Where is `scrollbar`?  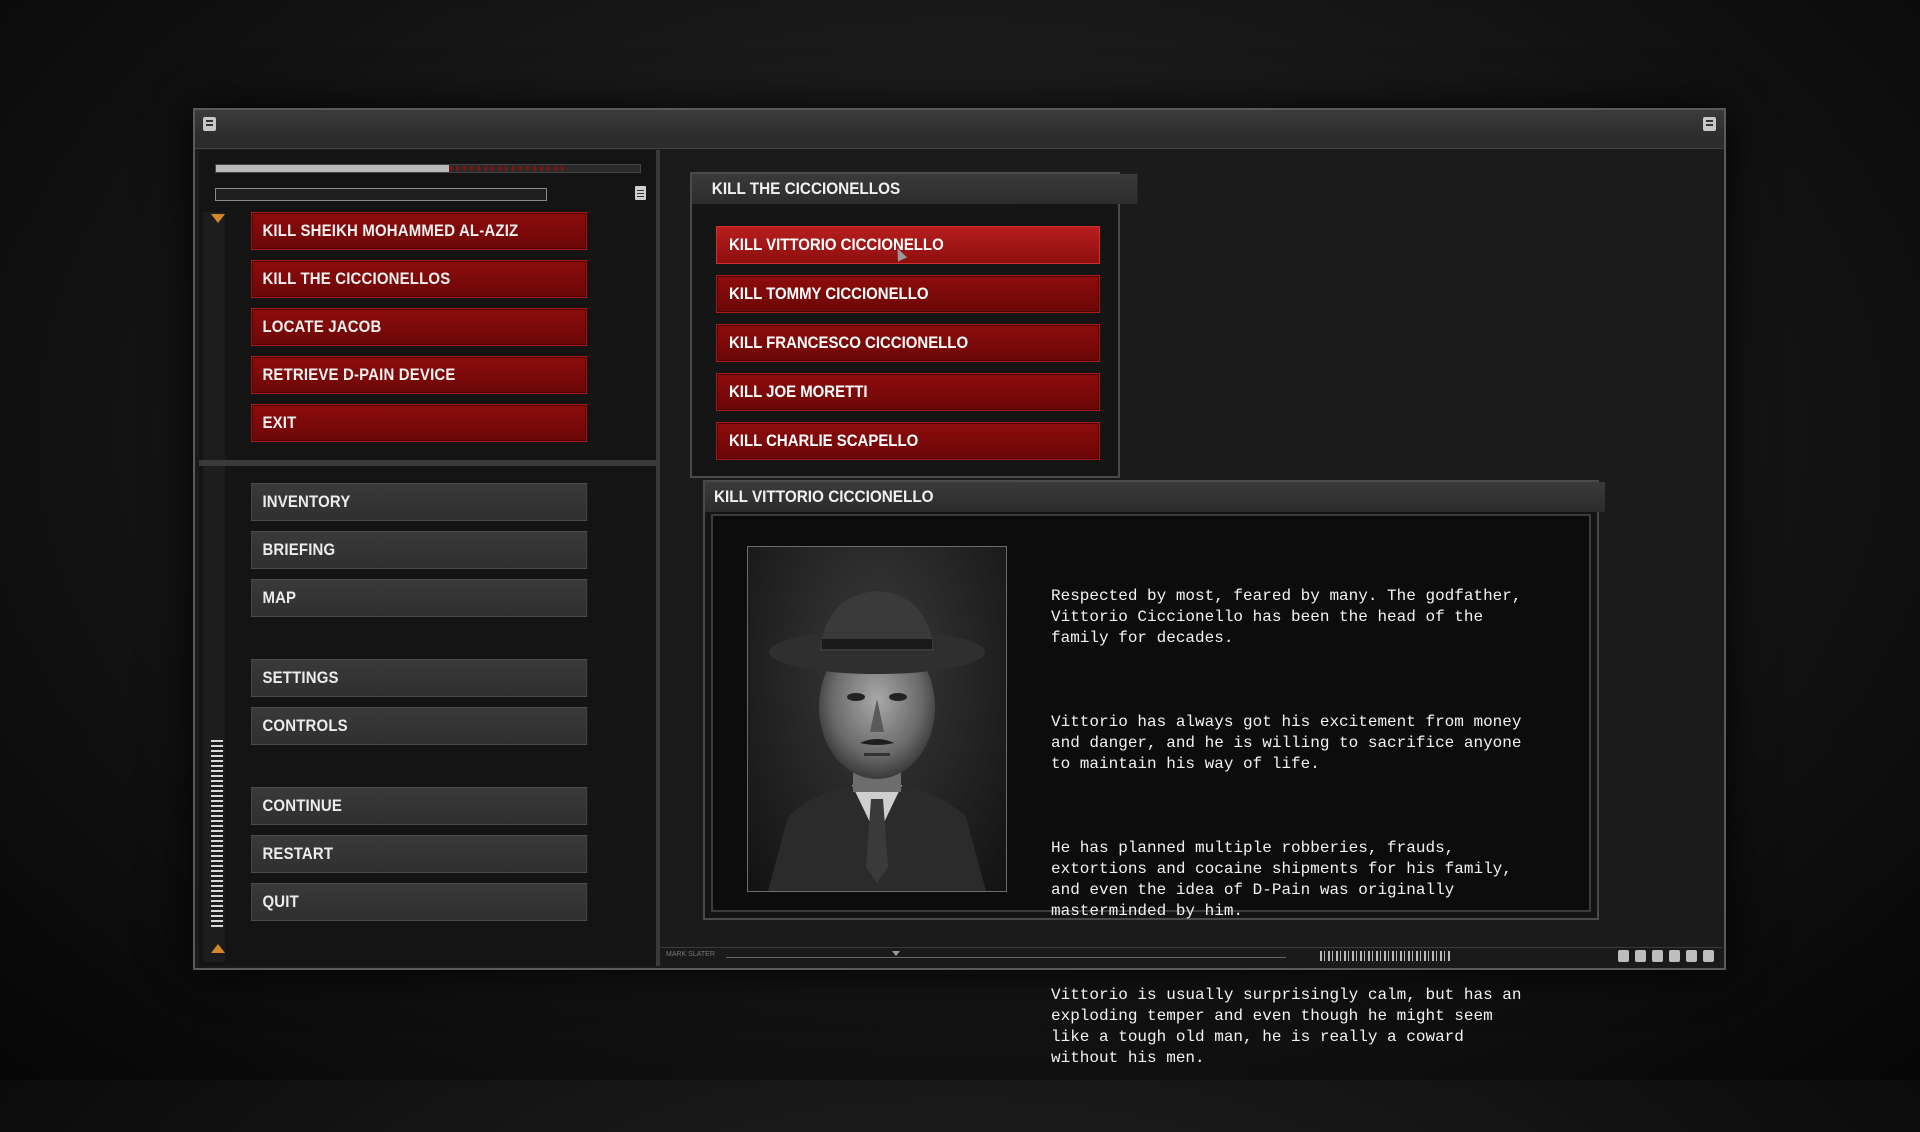
scrollbar is located at coordinates (217, 835).